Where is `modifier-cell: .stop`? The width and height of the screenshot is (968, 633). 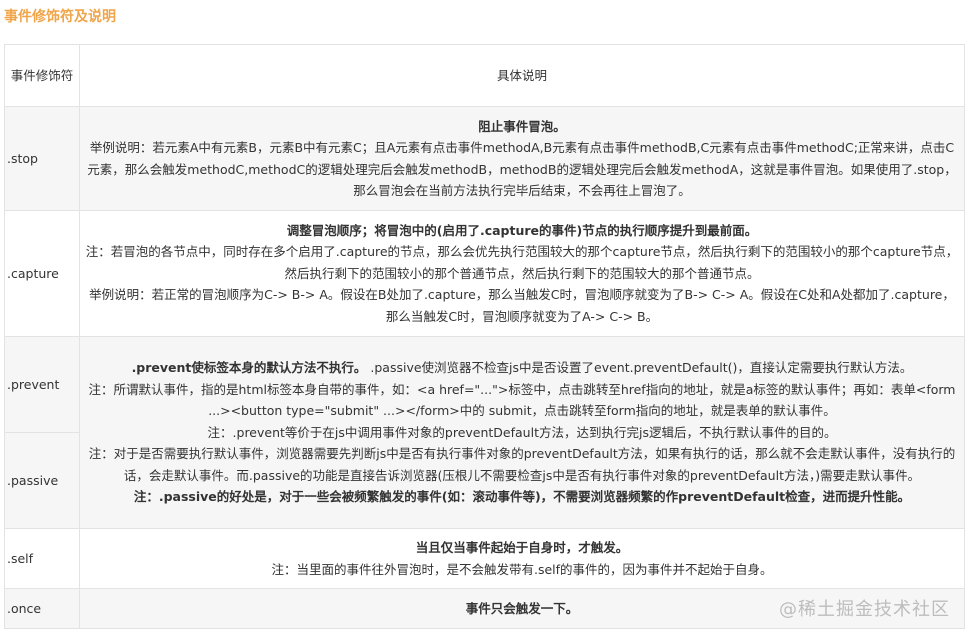 modifier-cell: .stop is located at coordinates (42, 158).